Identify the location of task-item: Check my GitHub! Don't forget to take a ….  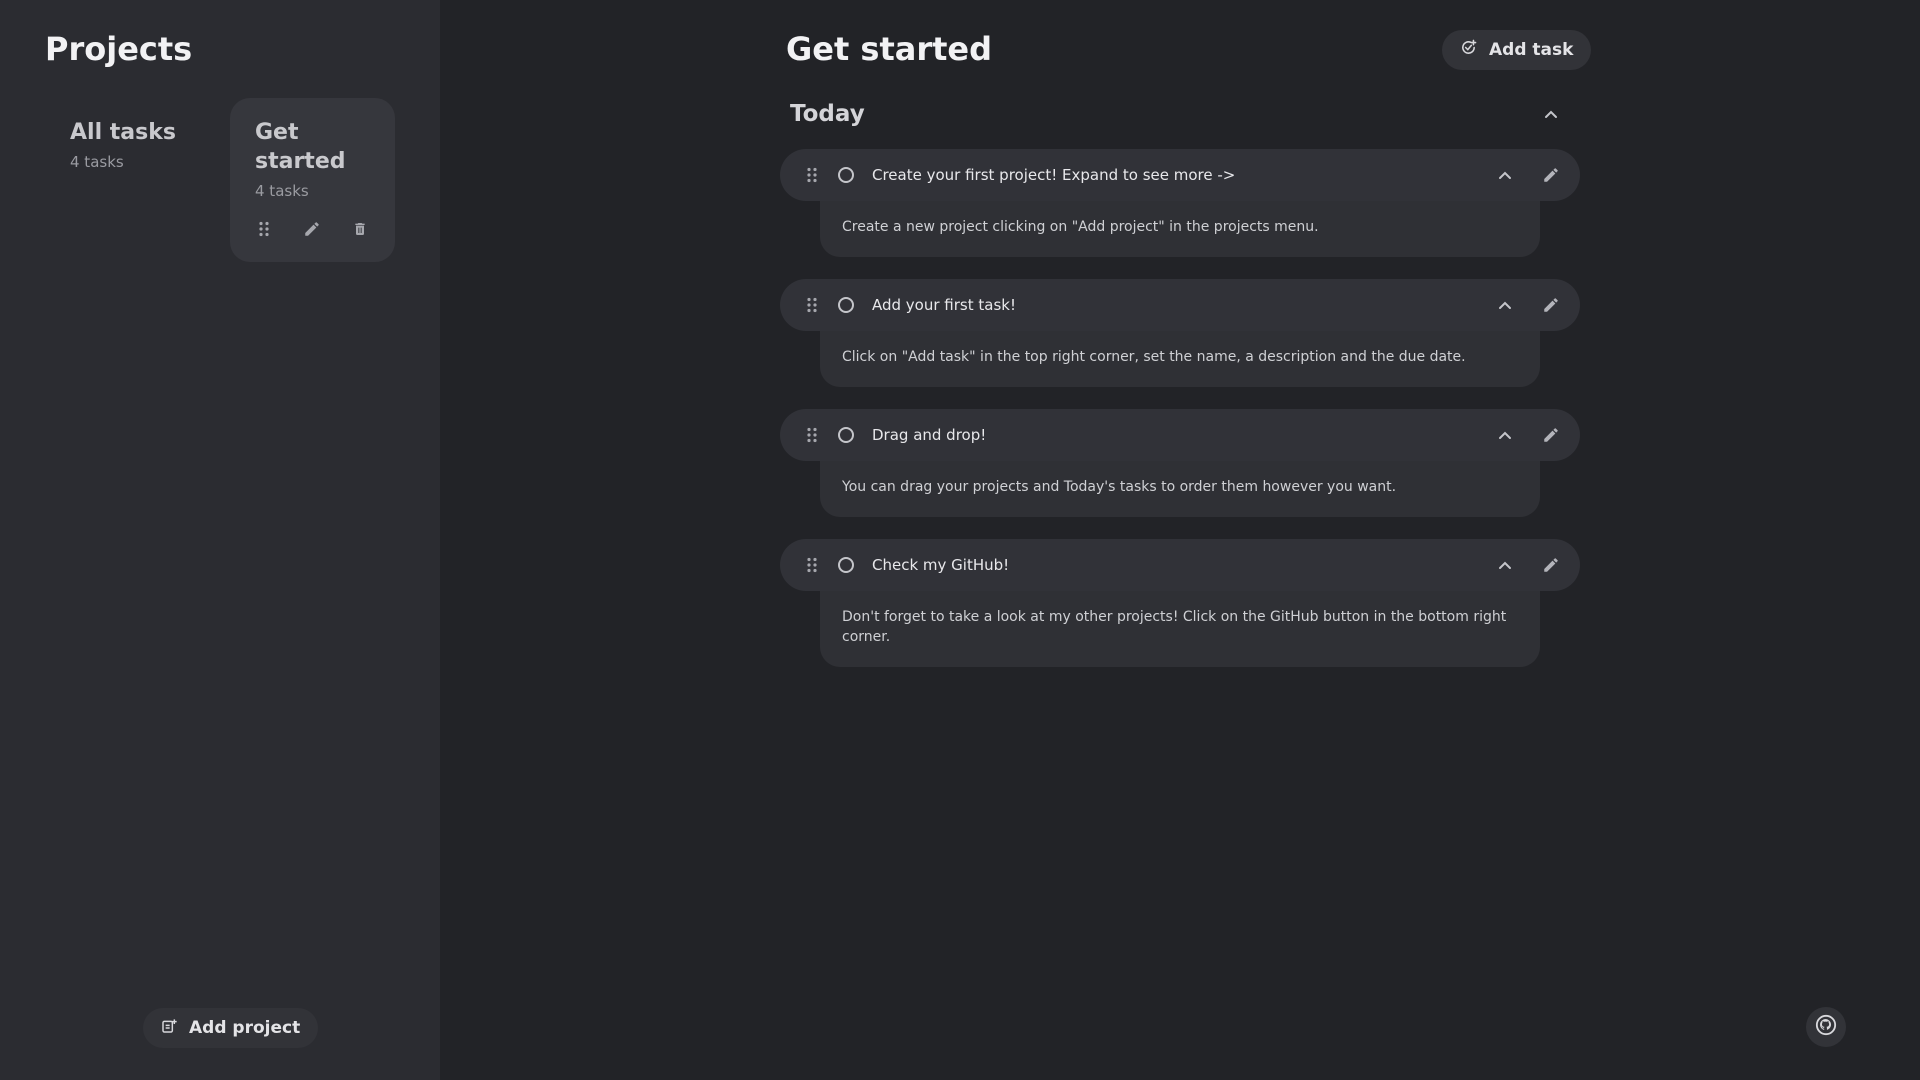
(1180, 603).